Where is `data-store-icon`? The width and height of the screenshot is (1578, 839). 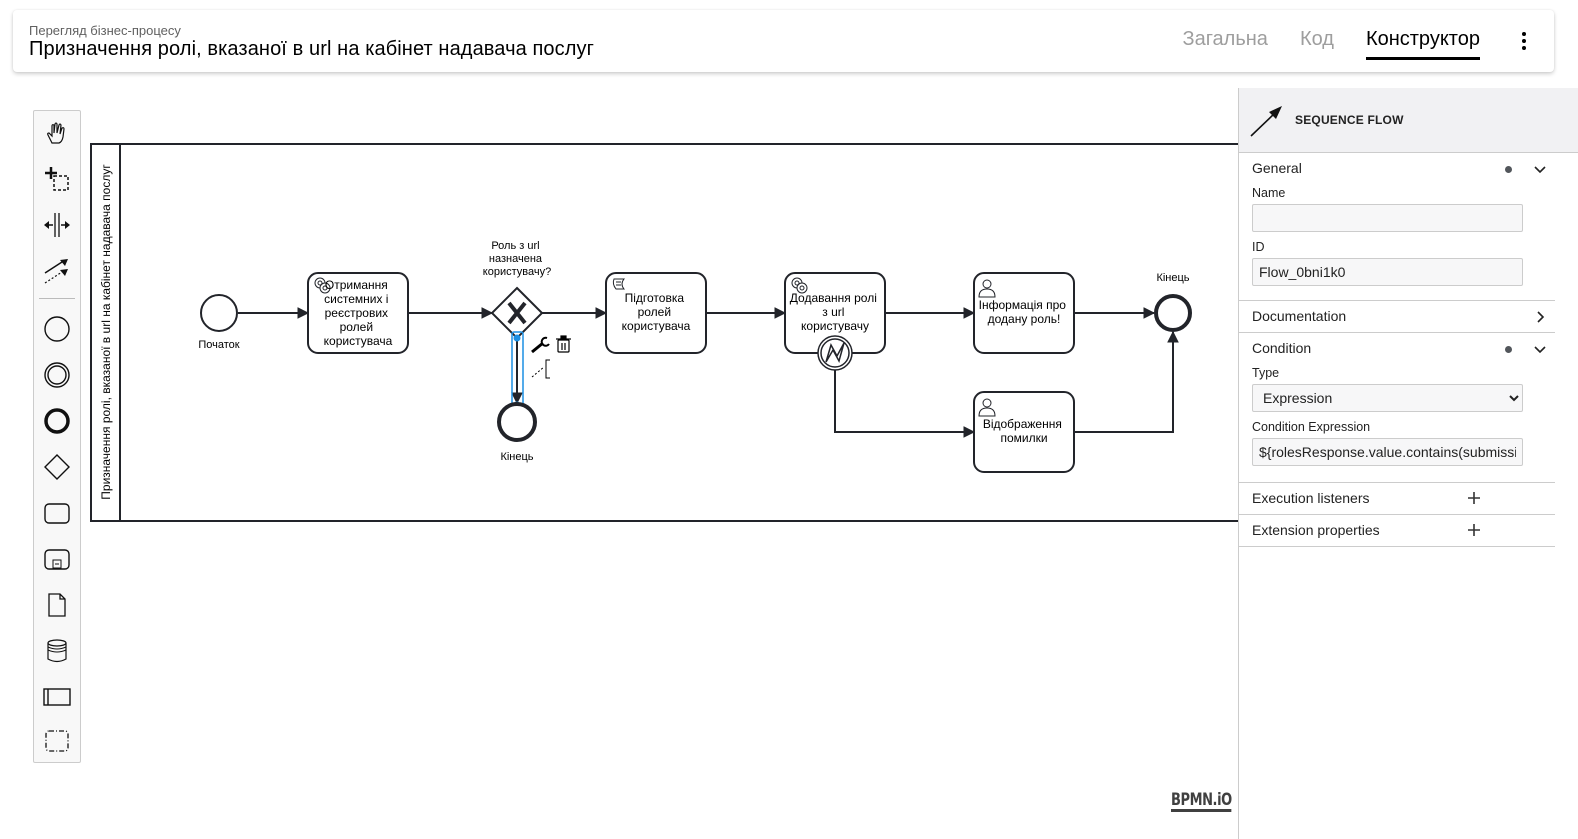 data-store-icon is located at coordinates (57, 651).